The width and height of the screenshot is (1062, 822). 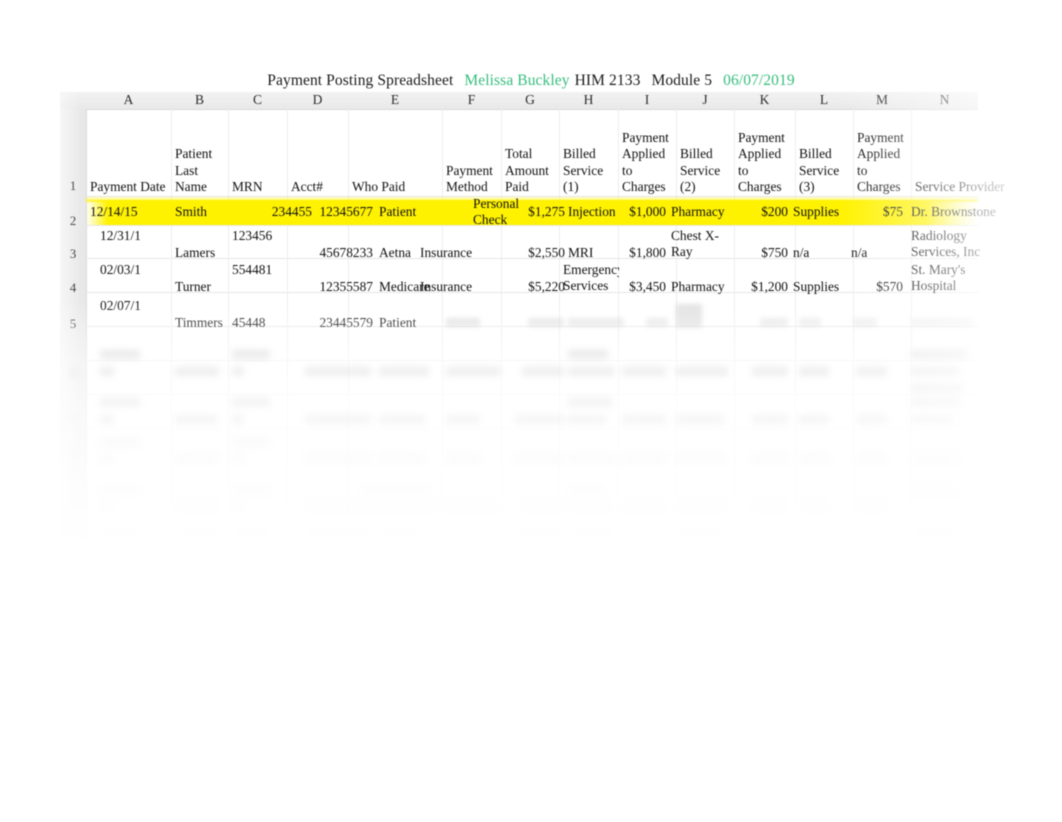 What do you see at coordinates (824, 100) in the screenshot?
I see `column-letter-l: L` at bounding box center [824, 100].